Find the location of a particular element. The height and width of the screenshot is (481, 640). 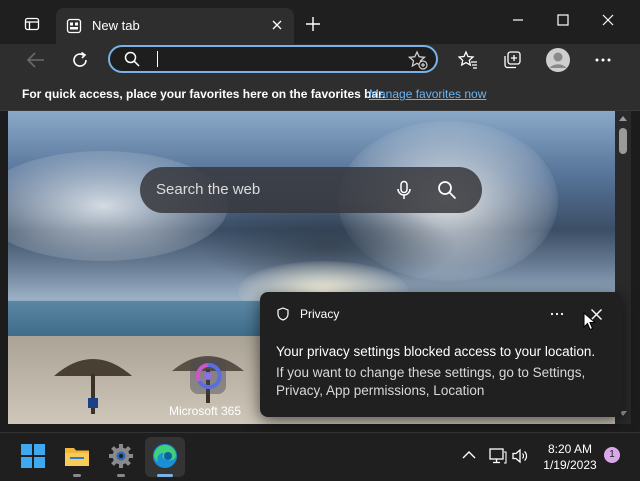

close-tab-icon is located at coordinates (277, 25).